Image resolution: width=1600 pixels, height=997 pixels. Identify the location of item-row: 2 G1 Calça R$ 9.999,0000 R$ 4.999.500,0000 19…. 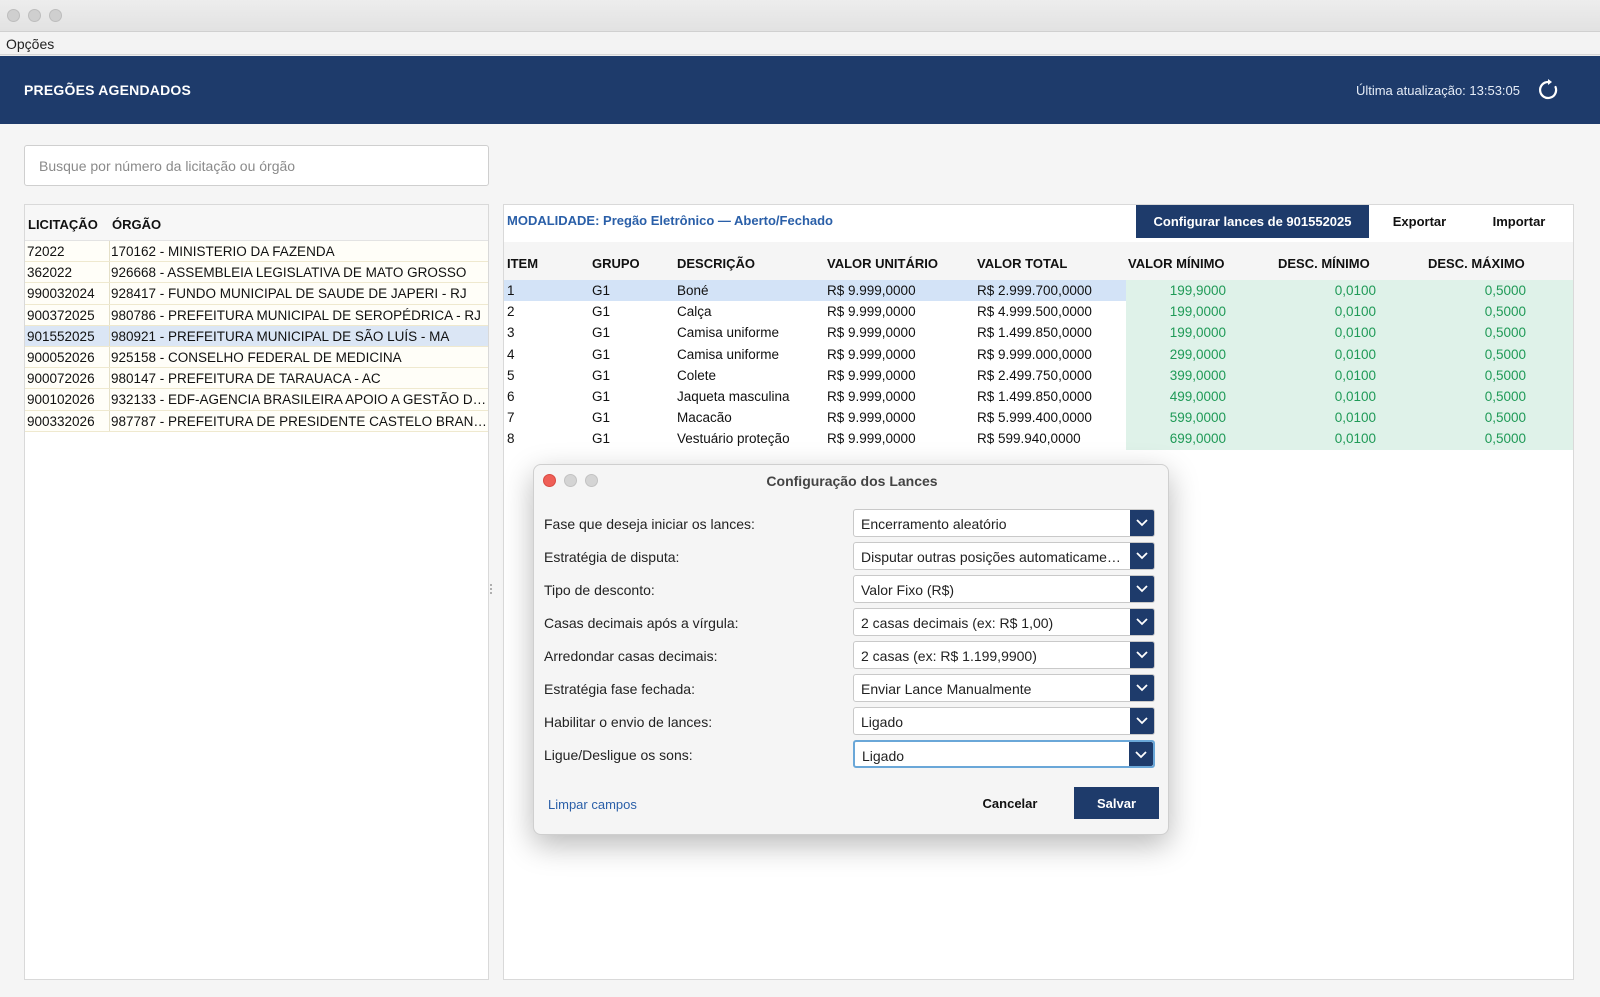
(1038, 312).